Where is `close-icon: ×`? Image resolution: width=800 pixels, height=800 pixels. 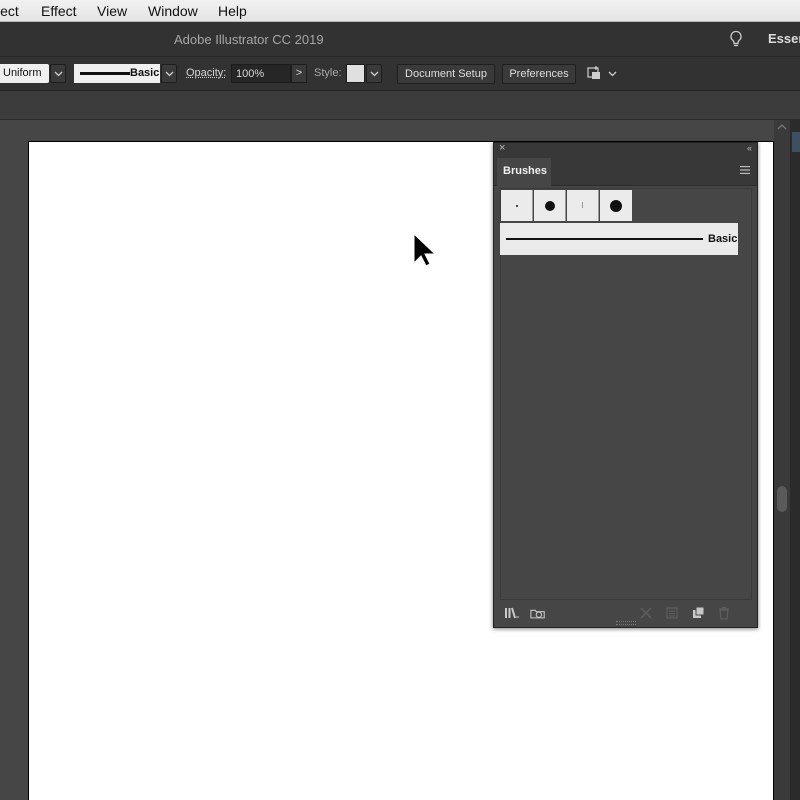
close-icon: × is located at coordinates (502, 148).